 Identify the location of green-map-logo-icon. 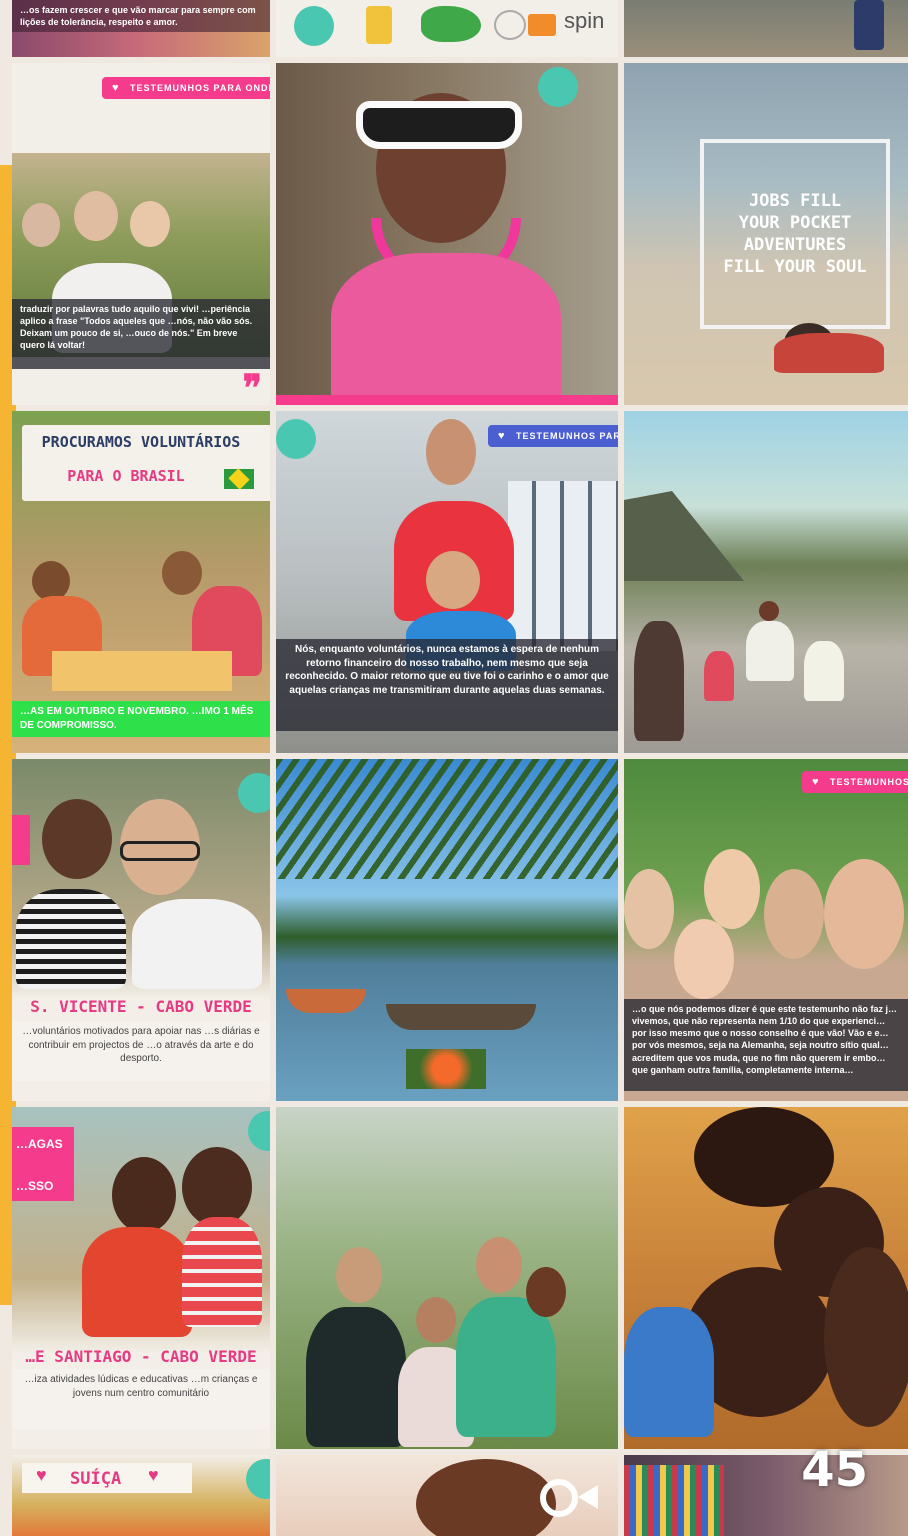
(451, 24).